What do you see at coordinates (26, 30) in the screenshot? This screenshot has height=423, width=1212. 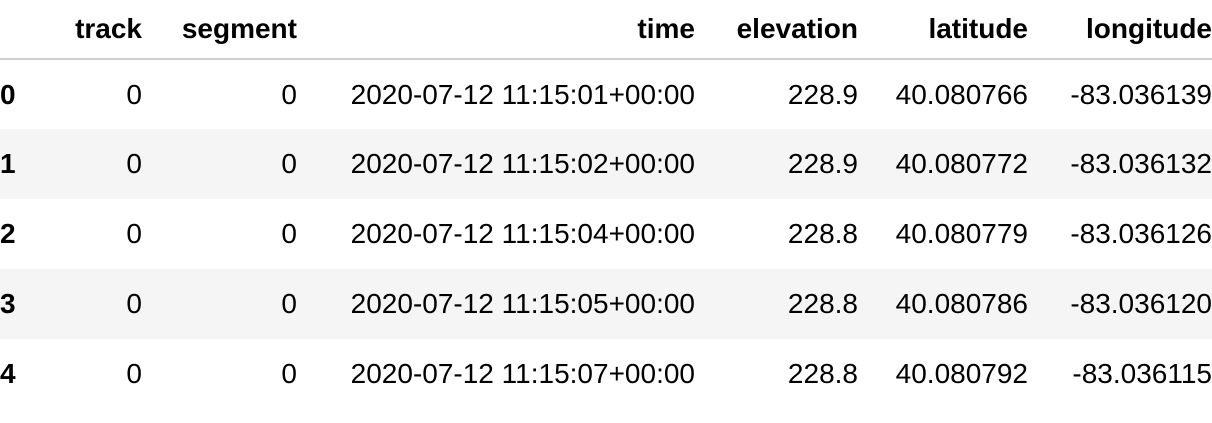 I see `header-index` at bounding box center [26, 30].